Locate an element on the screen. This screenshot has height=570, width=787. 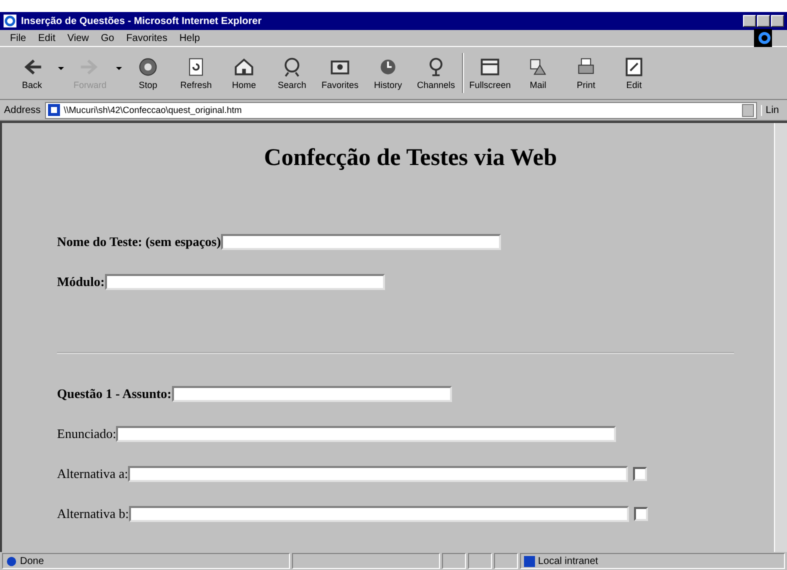
toolbar-button: History is located at coordinates (388, 73).